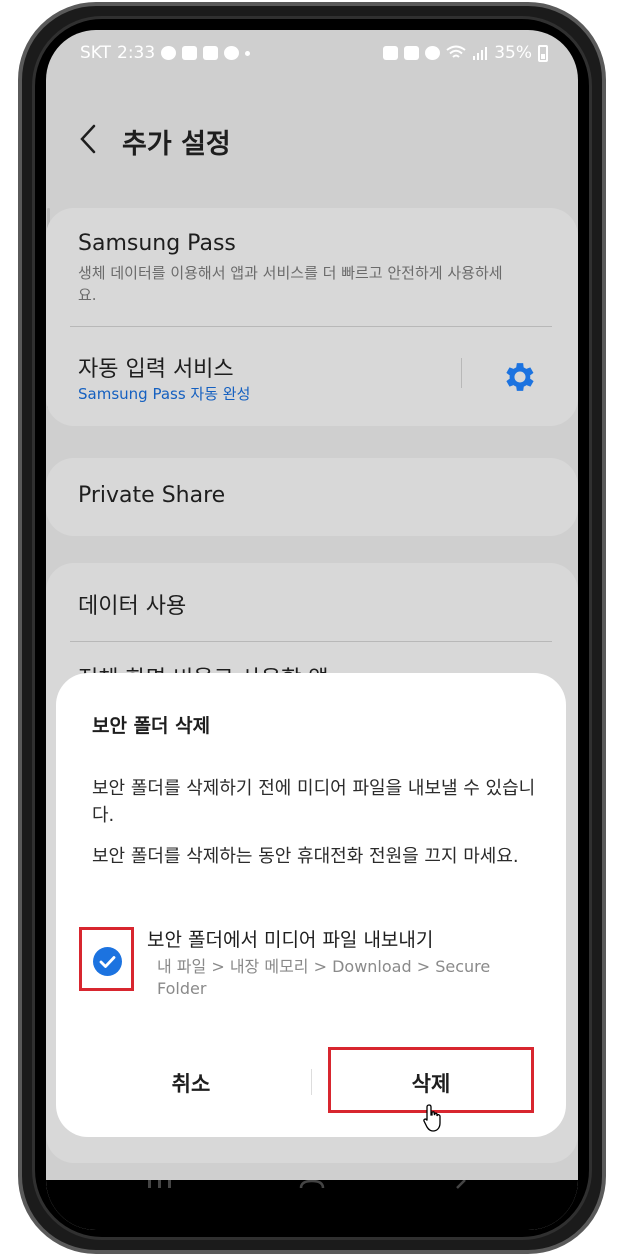 Image resolution: width=624 pixels, height=1257 pixels. I want to click on more-notifications-dot-icon, so click(248, 53).